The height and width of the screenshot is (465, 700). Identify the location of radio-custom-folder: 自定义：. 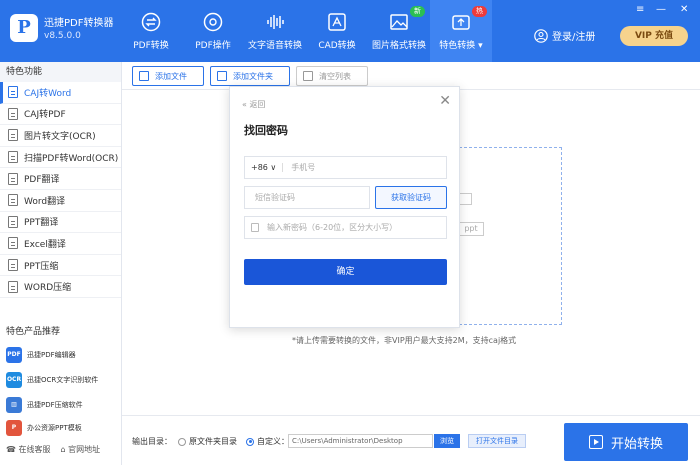
(267, 441).